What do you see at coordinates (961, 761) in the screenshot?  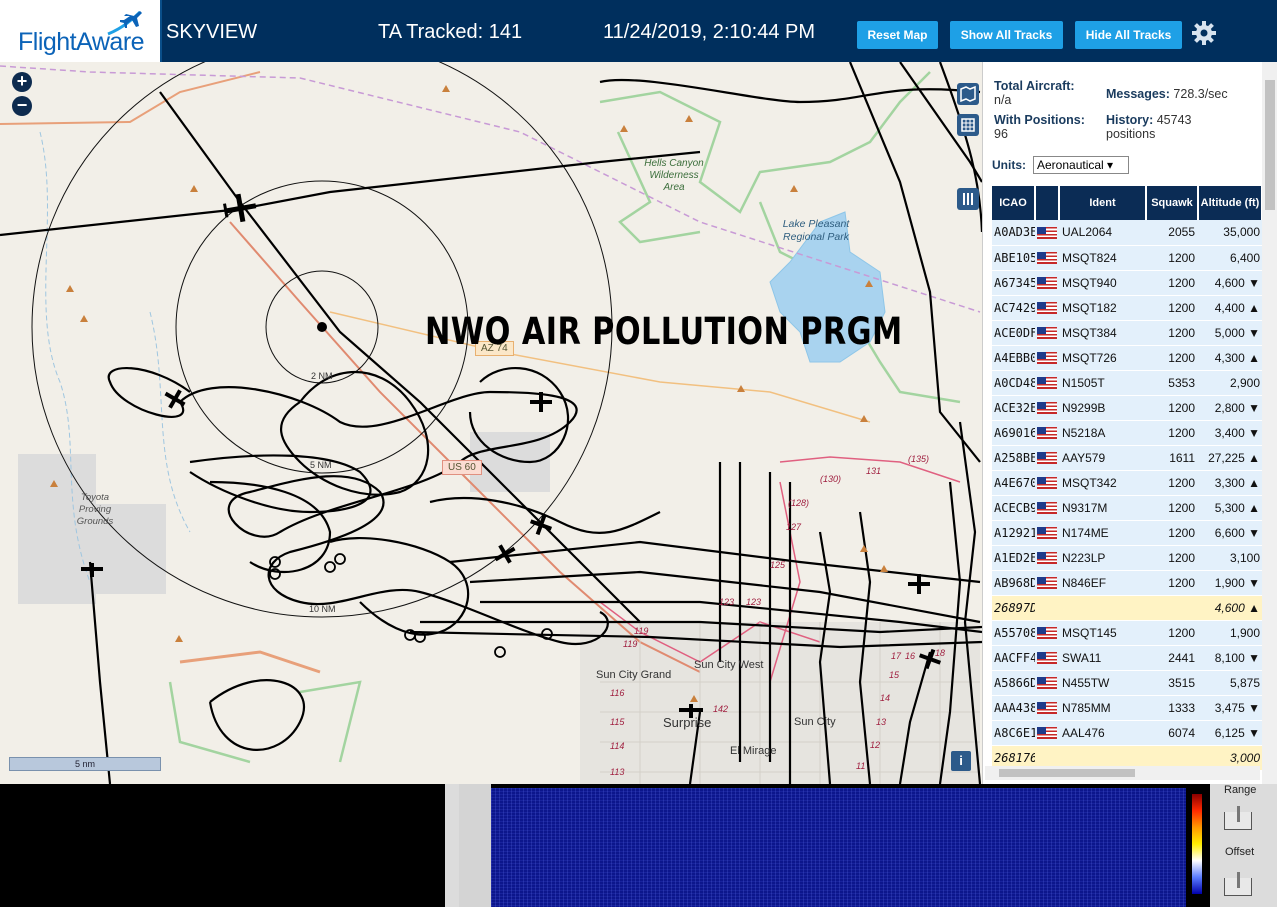 I see `info-button: i` at bounding box center [961, 761].